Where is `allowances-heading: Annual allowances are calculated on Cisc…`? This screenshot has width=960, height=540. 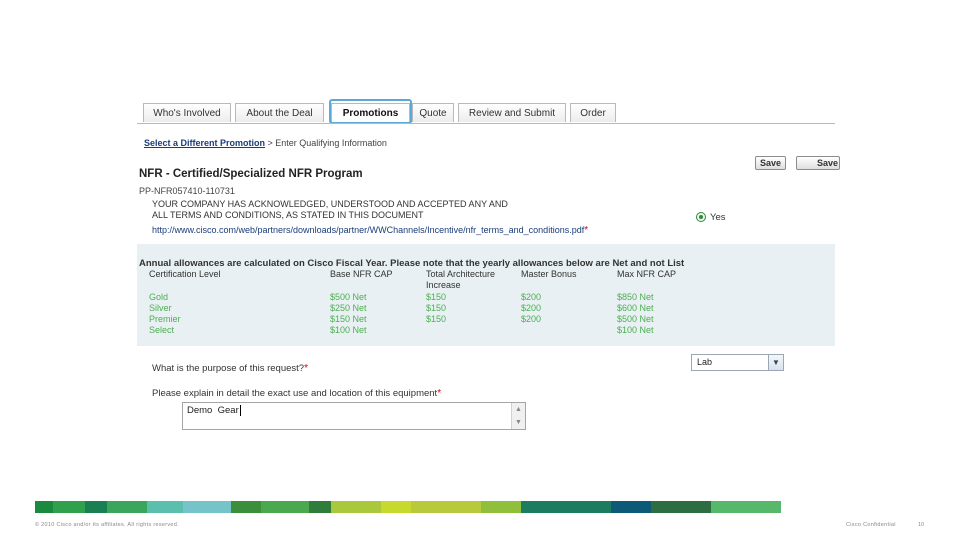 allowances-heading: Annual allowances are calculated on Cisc… is located at coordinates (412, 263).